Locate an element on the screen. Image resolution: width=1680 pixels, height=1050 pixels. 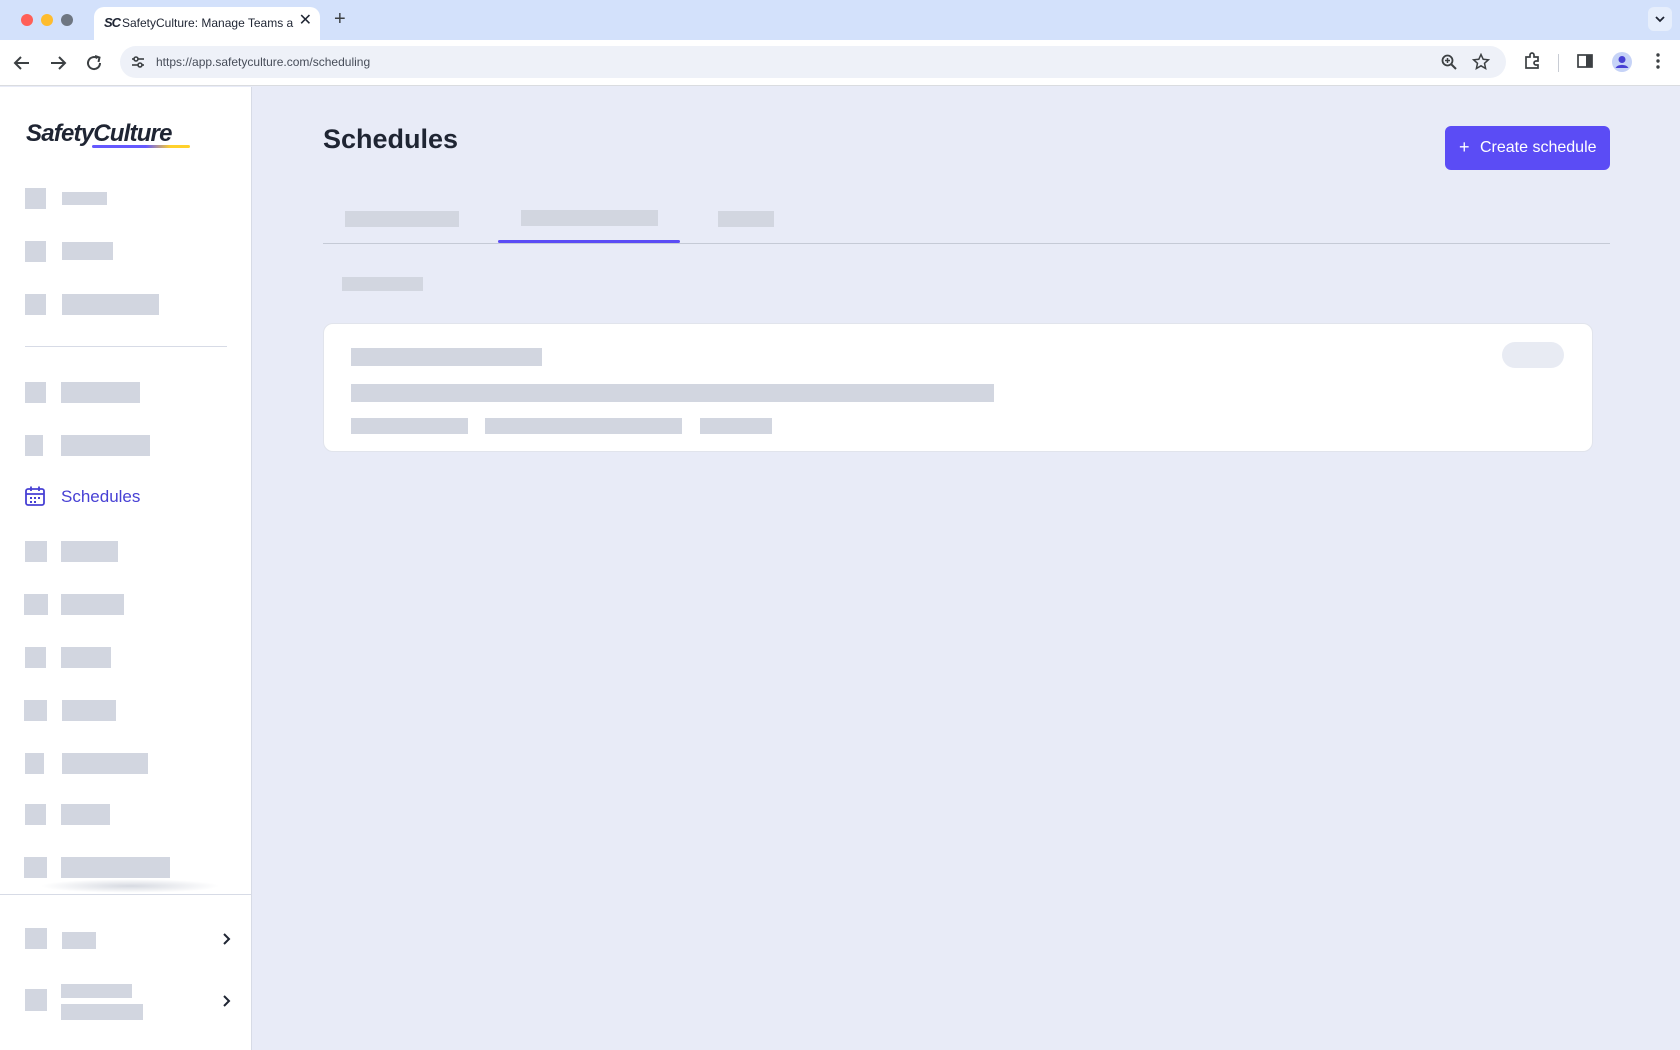
sidebar-divider is located at coordinates (126, 346).